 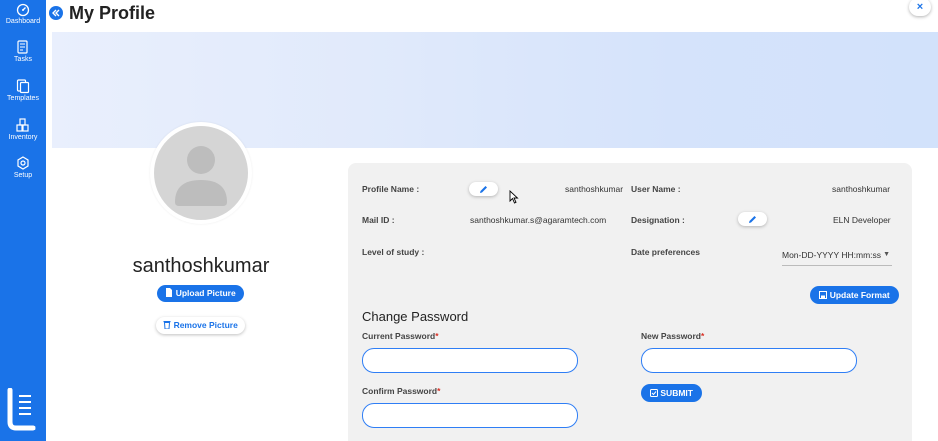 What do you see at coordinates (205, 293) in the screenshot?
I see `upload-picture-label: Upload Picture` at bounding box center [205, 293].